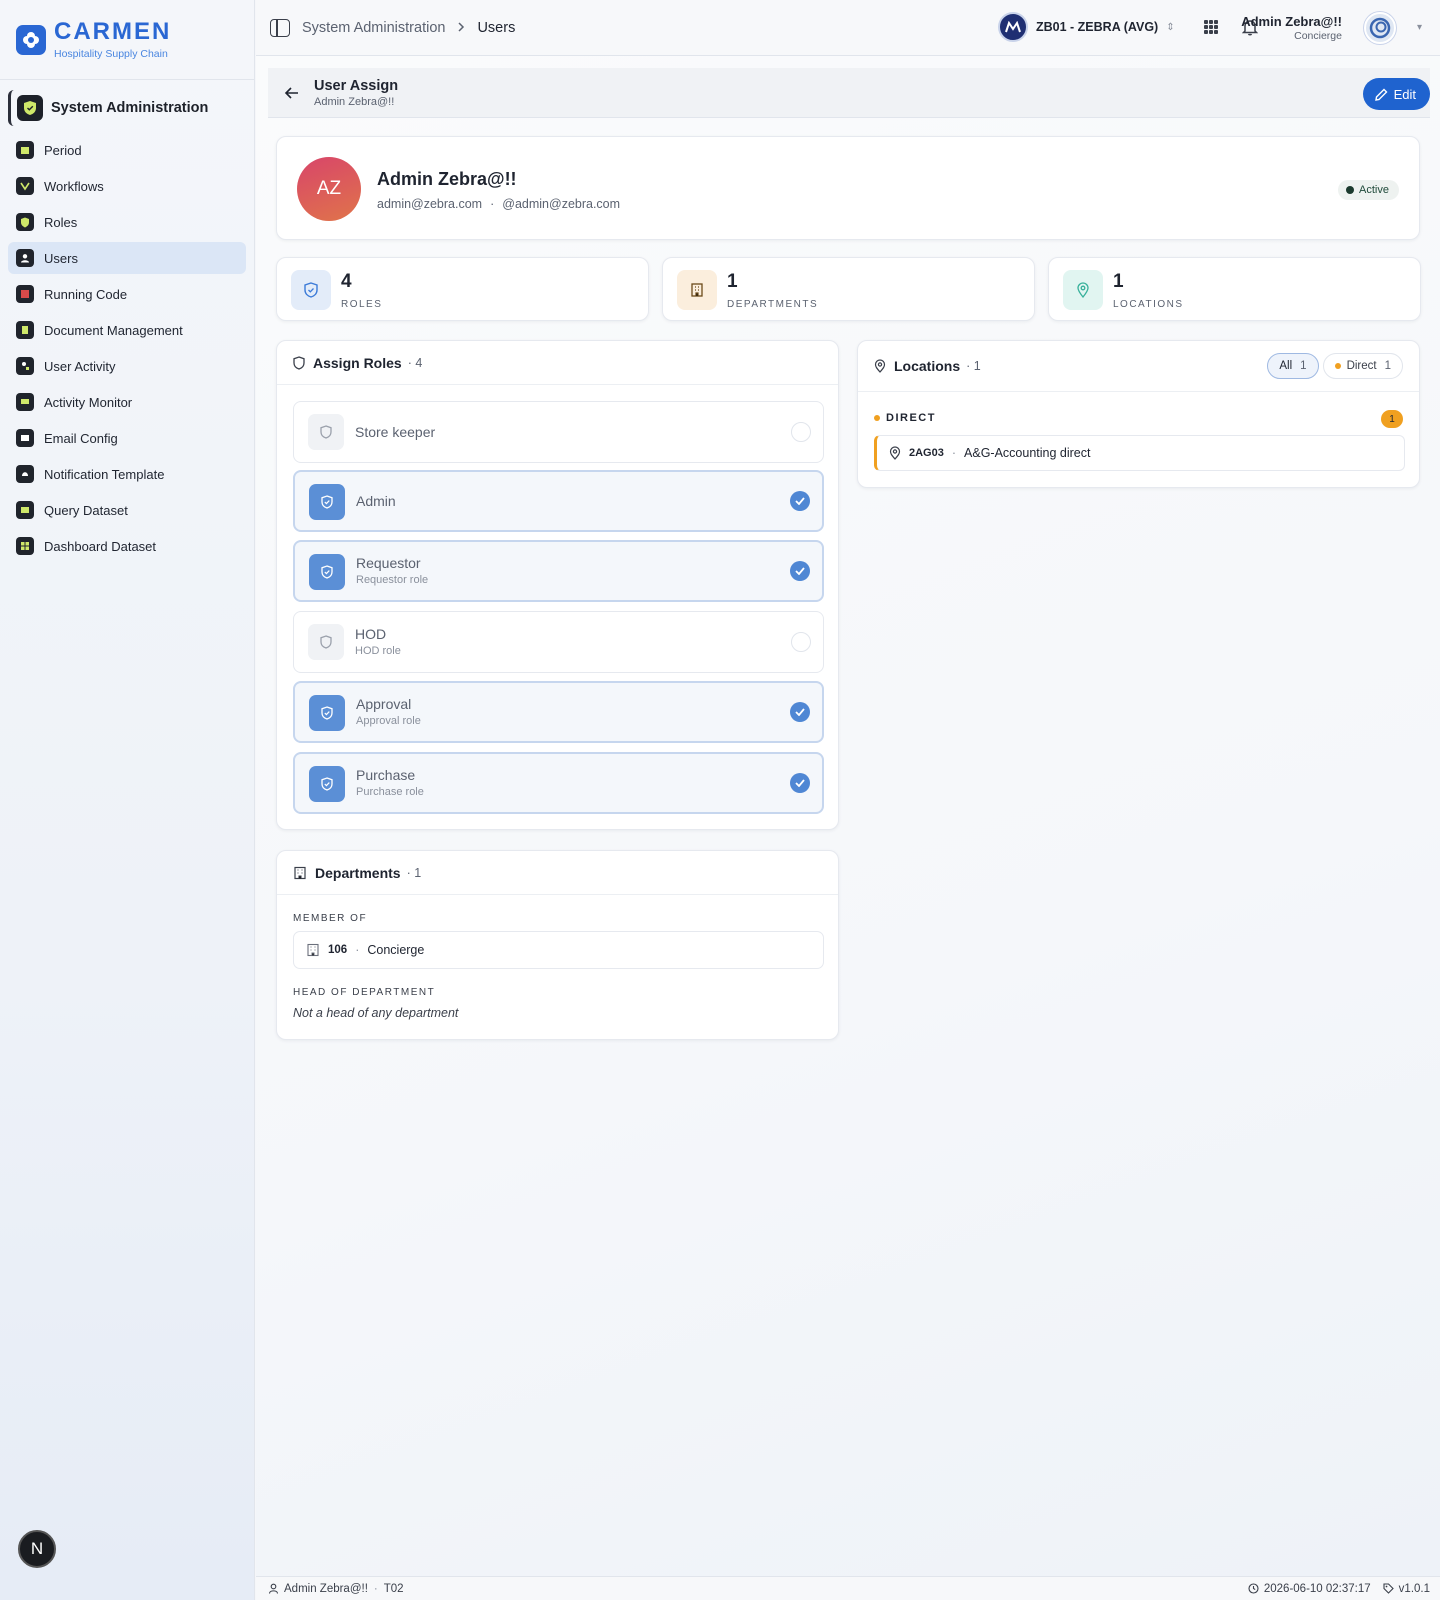 Image resolution: width=1440 pixels, height=1600 pixels. What do you see at coordinates (557, 363) in the screenshot?
I see `section-header: Assign Roles · 4` at bounding box center [557, 363].